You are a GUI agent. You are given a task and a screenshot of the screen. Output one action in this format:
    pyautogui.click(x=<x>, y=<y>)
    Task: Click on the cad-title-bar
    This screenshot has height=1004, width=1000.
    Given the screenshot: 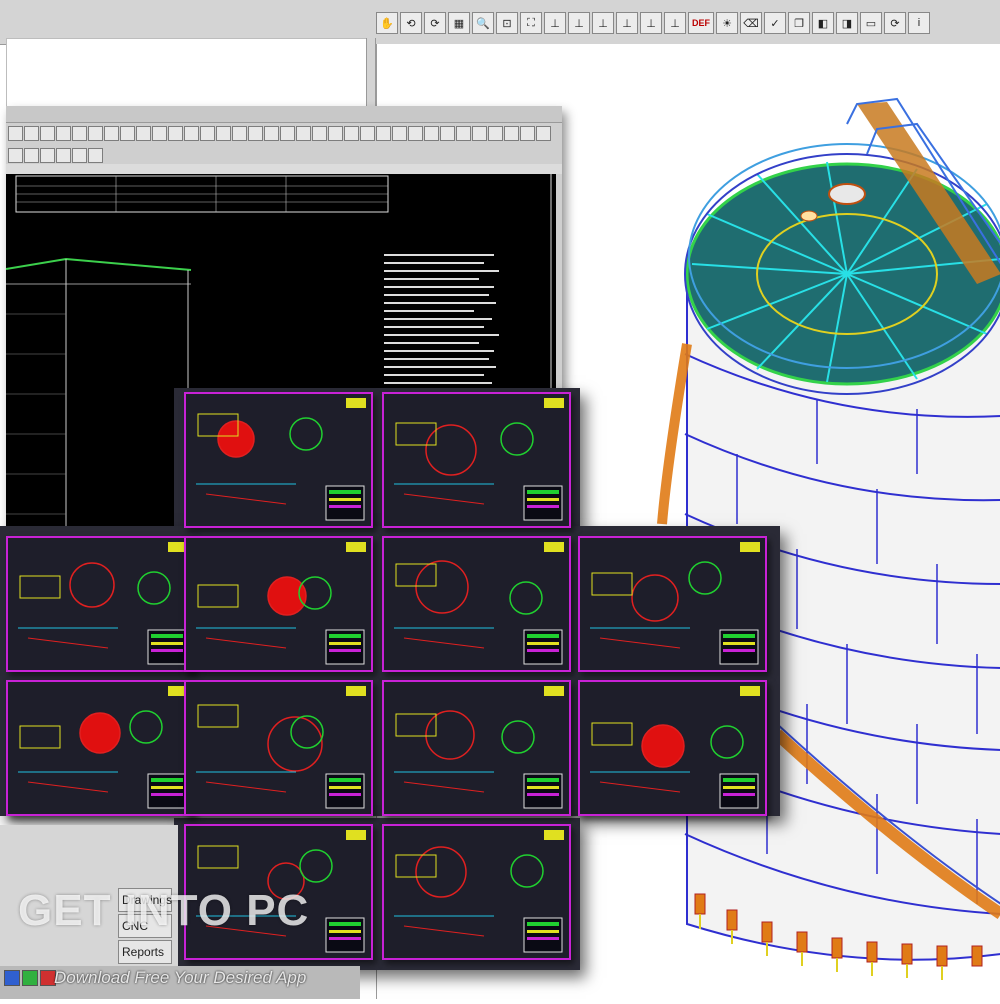 What is the action you would take?
    pyautogui.click(x=284, y=114)
    